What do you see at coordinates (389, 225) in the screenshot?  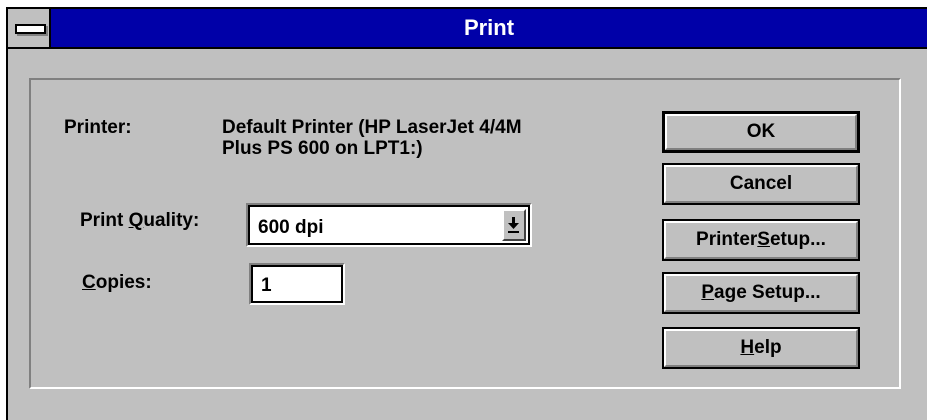 I see `print-quality-select: 600 dpi` at bounding box center [389, 225].